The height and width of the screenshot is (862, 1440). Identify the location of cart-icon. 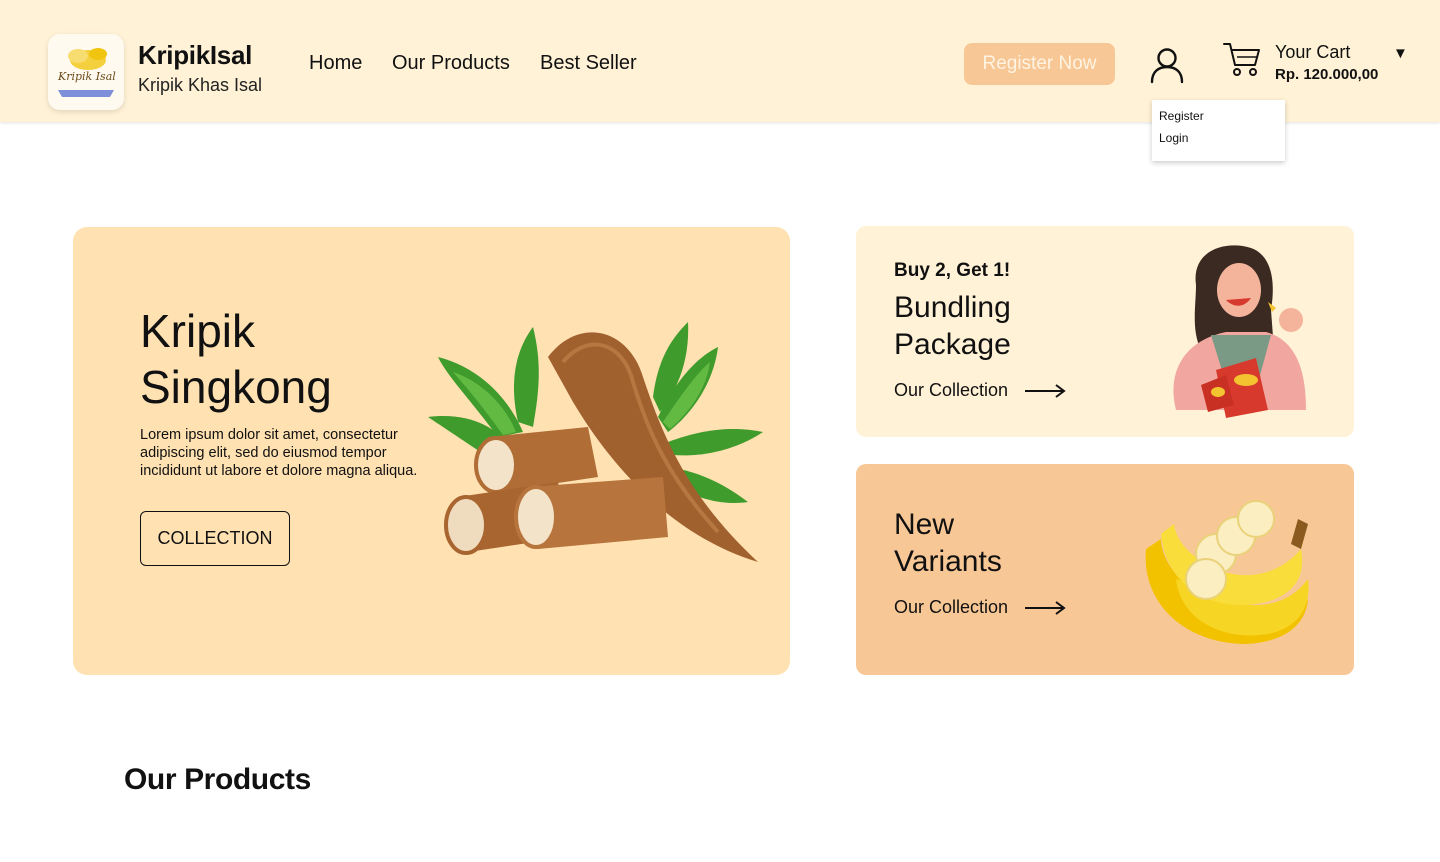
(1242, 59).